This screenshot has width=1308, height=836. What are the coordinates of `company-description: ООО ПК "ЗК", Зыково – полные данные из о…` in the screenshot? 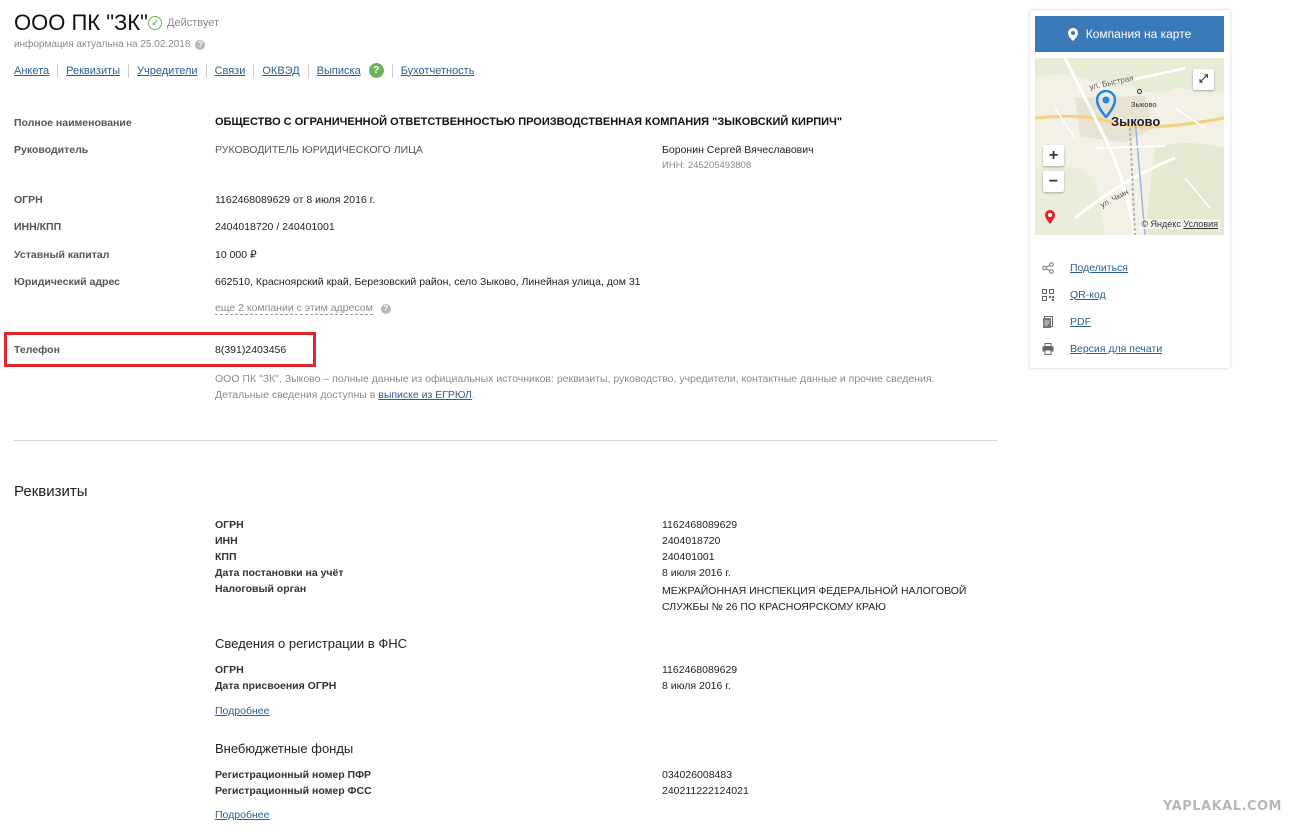 It's located at (605, 387).